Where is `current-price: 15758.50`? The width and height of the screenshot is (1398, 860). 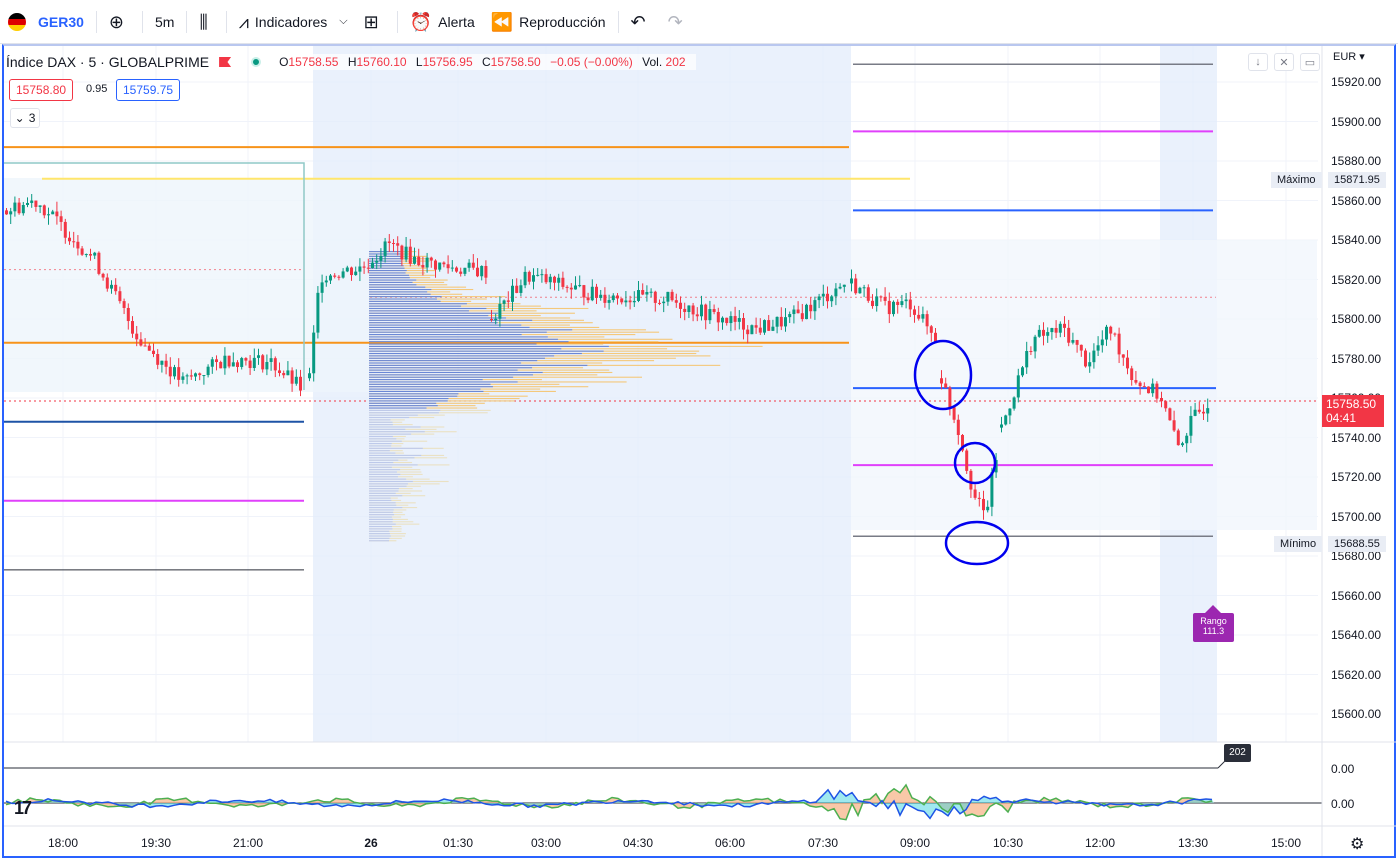
current-price: 15758.50 is located at coordinates (1351, 404).